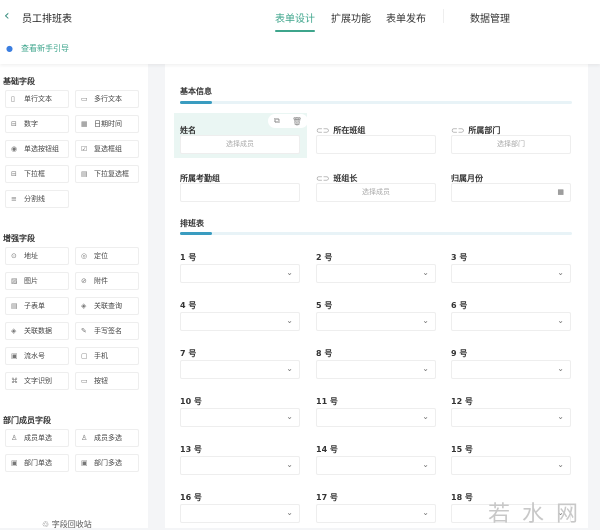  I want to click on field-button-multiline: ▭ 多行文本, so click(107, 99).